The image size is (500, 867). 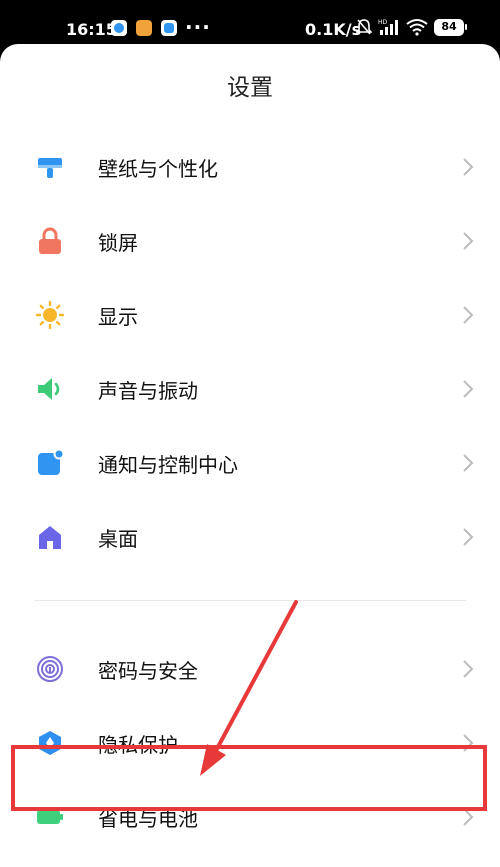 I want to click on settings-item-wallpaper: 壁纸与个性化, so click(x=250, y=167).